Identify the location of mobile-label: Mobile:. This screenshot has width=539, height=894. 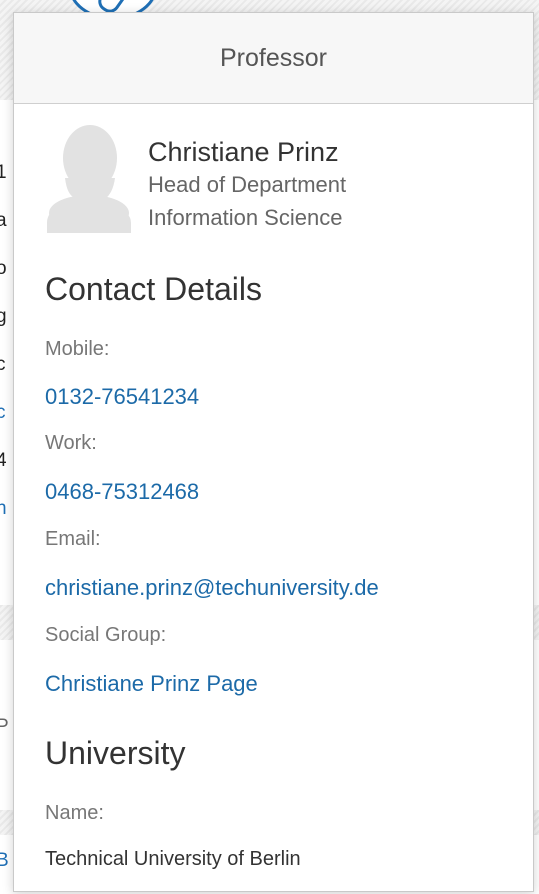
(77, 349).